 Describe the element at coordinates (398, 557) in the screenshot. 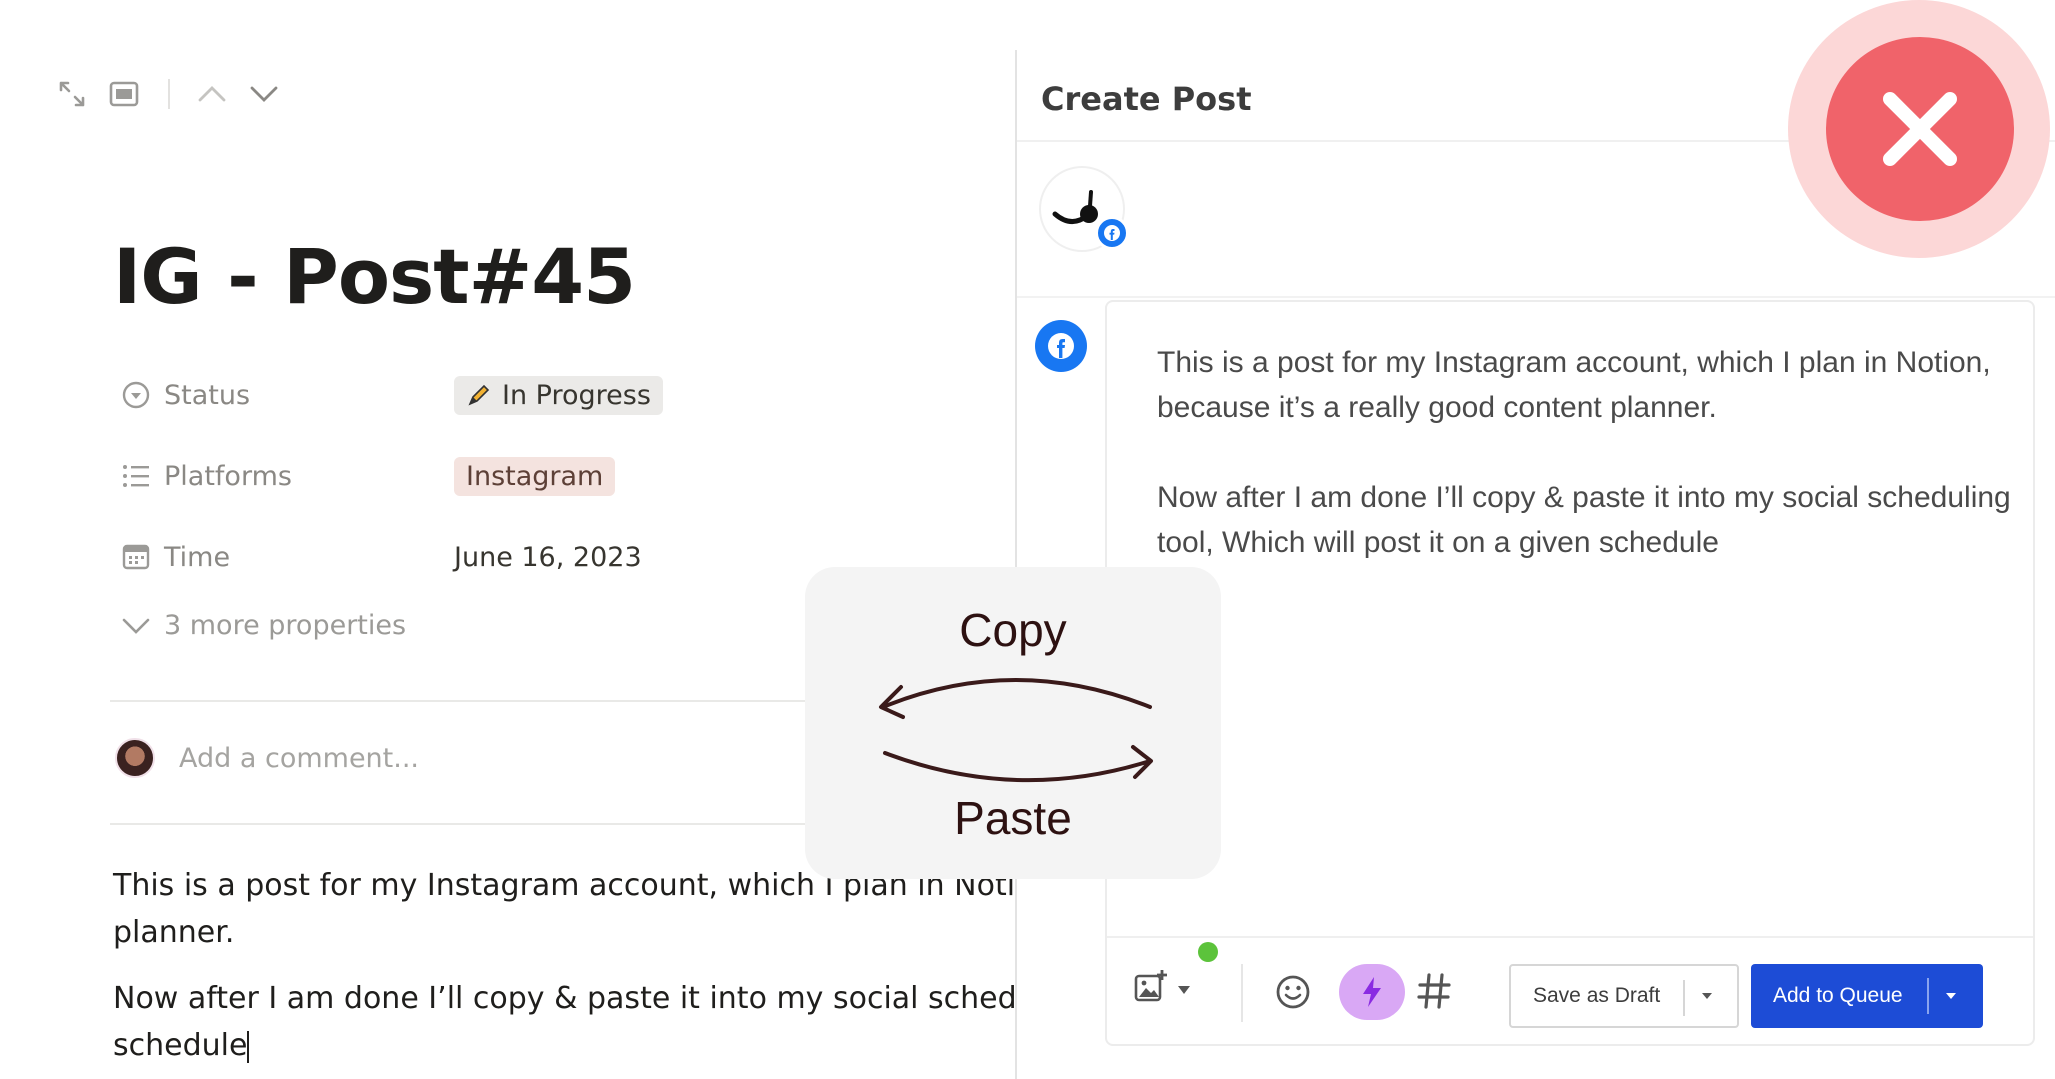

I see `property-time: Time June 16, 2023` at that location.